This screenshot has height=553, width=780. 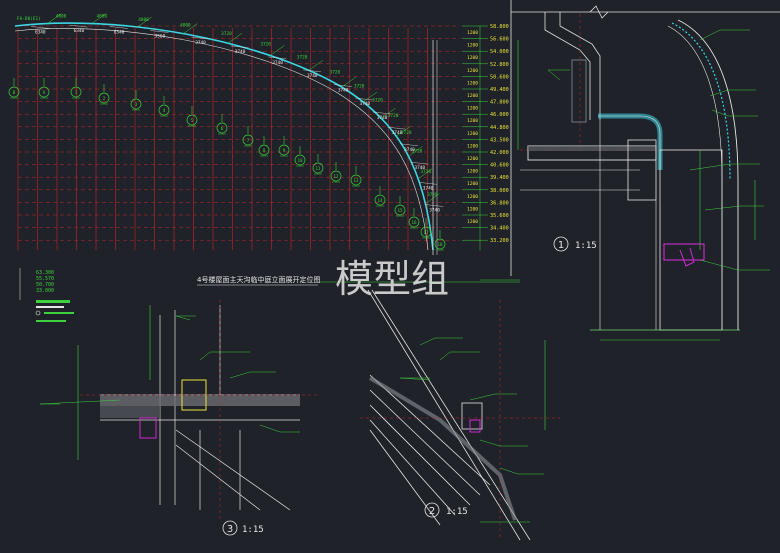 What do you see at coordinates (499, 128) in the screenshot?
I see `level-value: 44.800` at bounding box center [499, 128].